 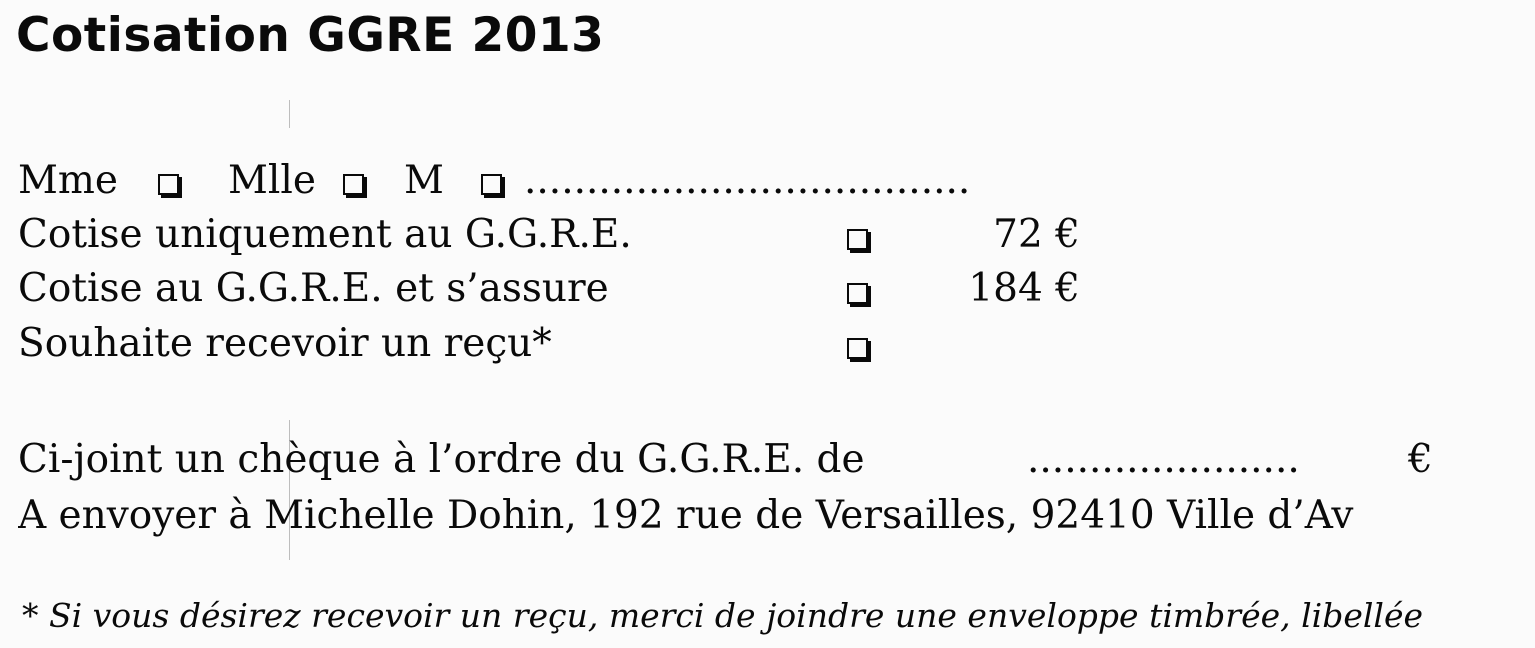 What do you see at coordinates (313, 288) in the screenshot?
I see `option-label-ggre-insurance: Cotise au G.G.R.E. et s’assure` at bounding box center [313, 288].